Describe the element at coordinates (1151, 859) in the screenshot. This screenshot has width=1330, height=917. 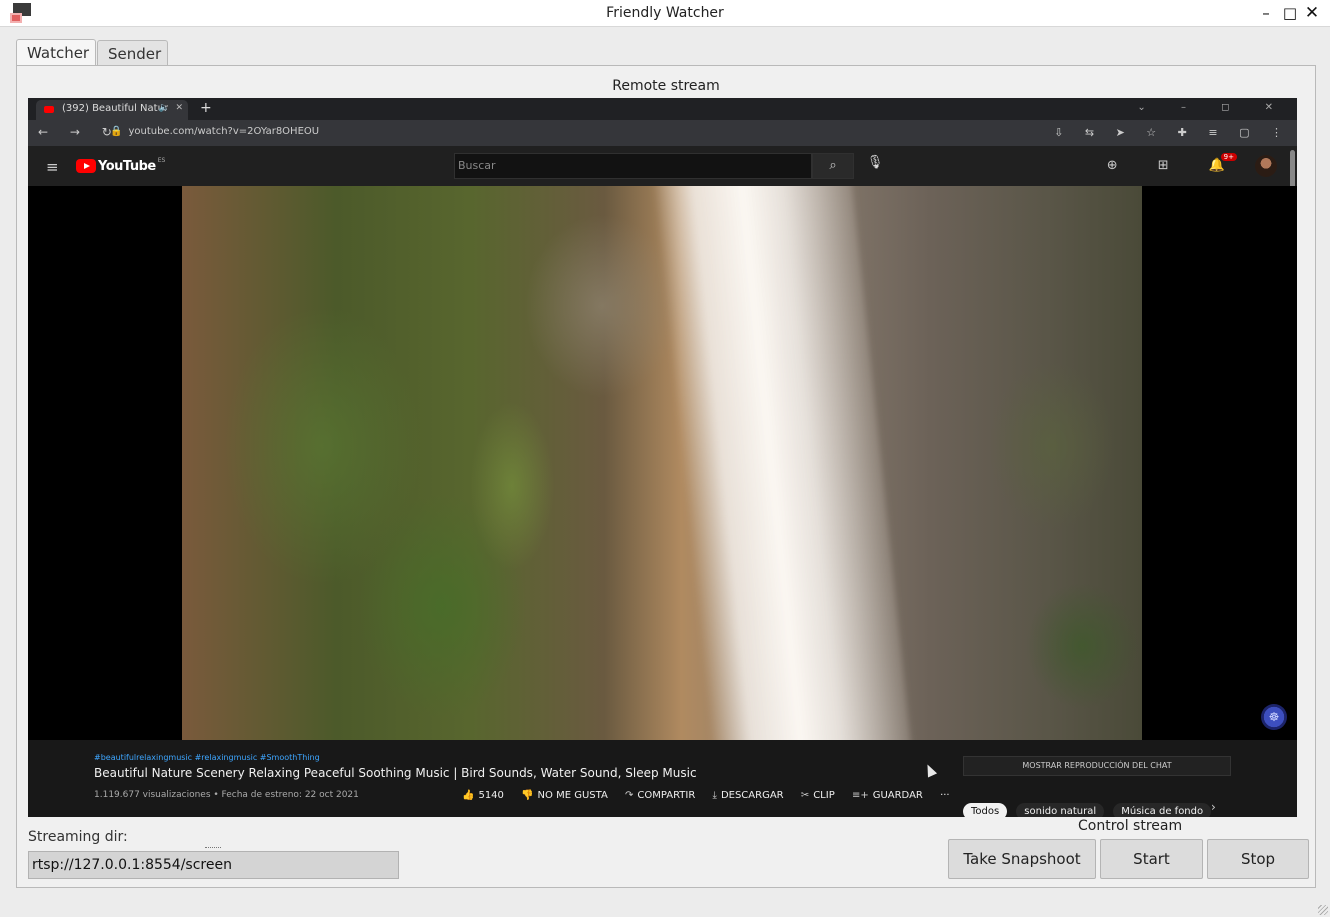
I see `start-button: Start` at that location.